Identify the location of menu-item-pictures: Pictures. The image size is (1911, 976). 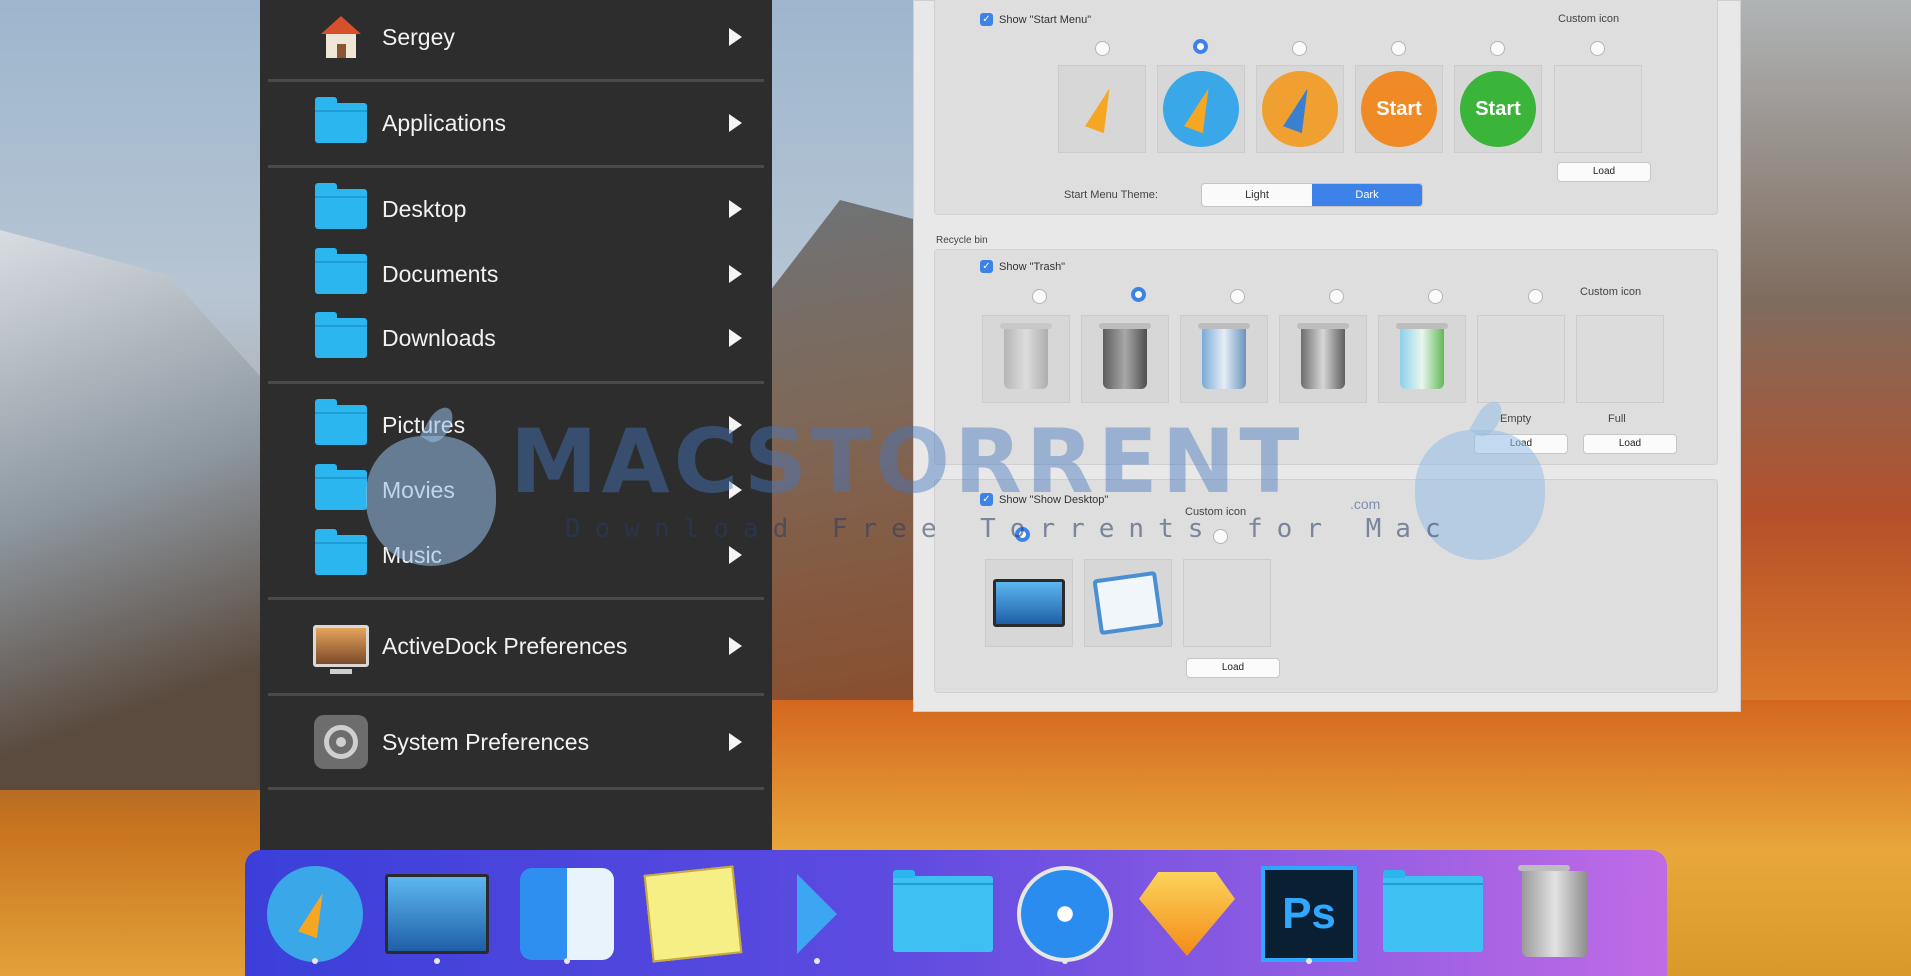
(516, 425).